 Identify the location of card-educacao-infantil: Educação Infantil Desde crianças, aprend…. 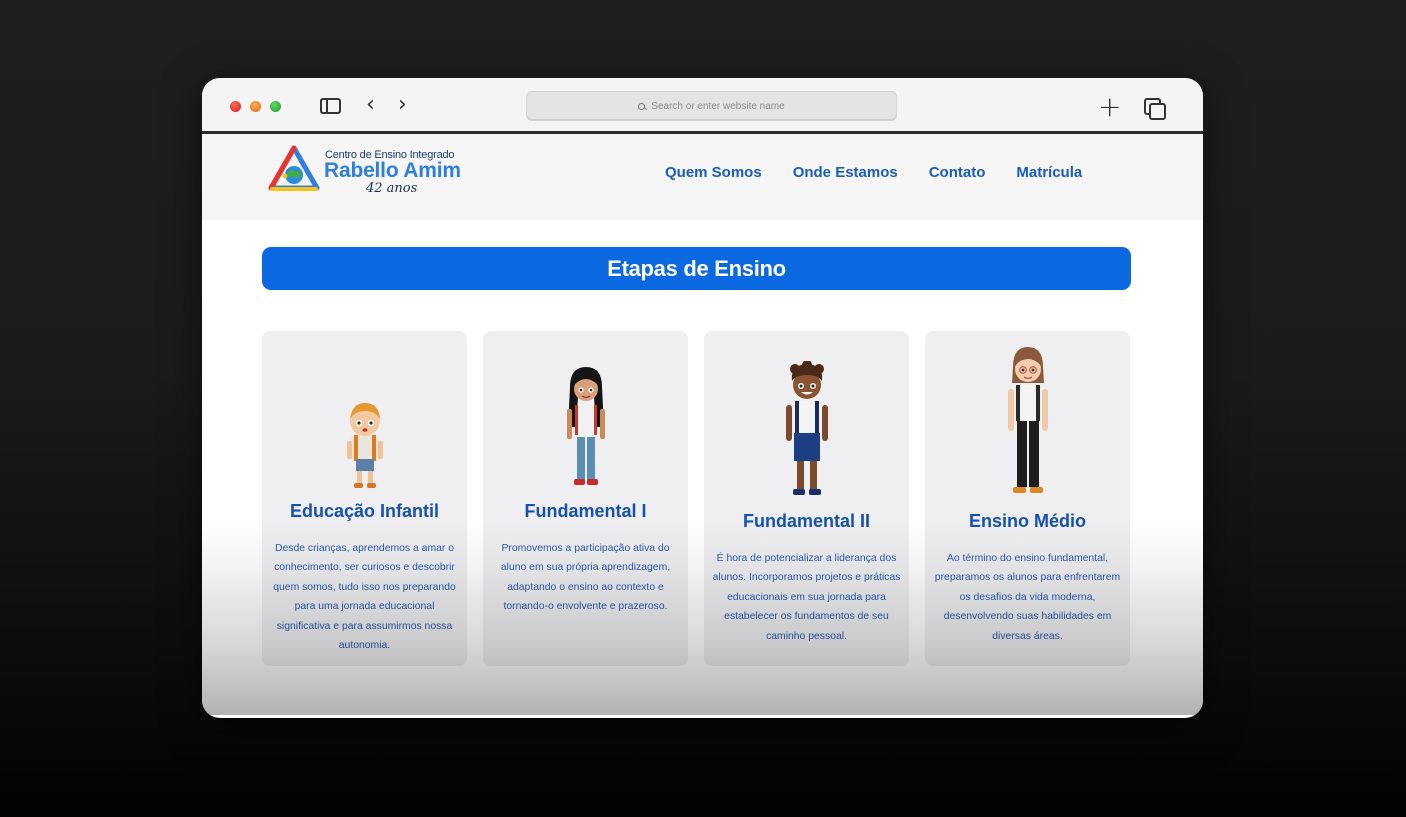
(364, 498).